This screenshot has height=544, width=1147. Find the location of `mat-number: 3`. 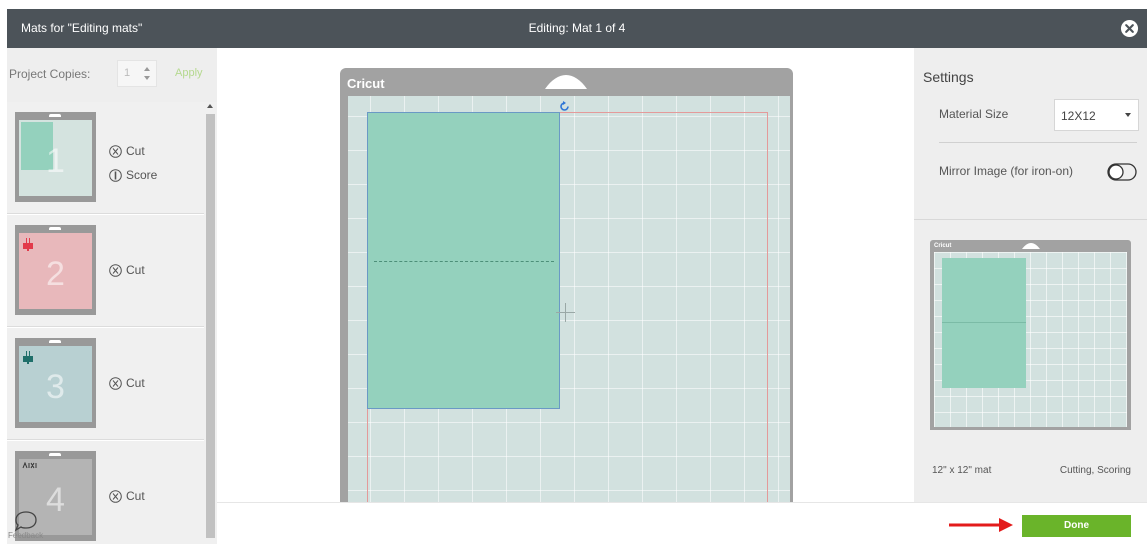

mat-number: 3 is located at coordinates (55, 387).